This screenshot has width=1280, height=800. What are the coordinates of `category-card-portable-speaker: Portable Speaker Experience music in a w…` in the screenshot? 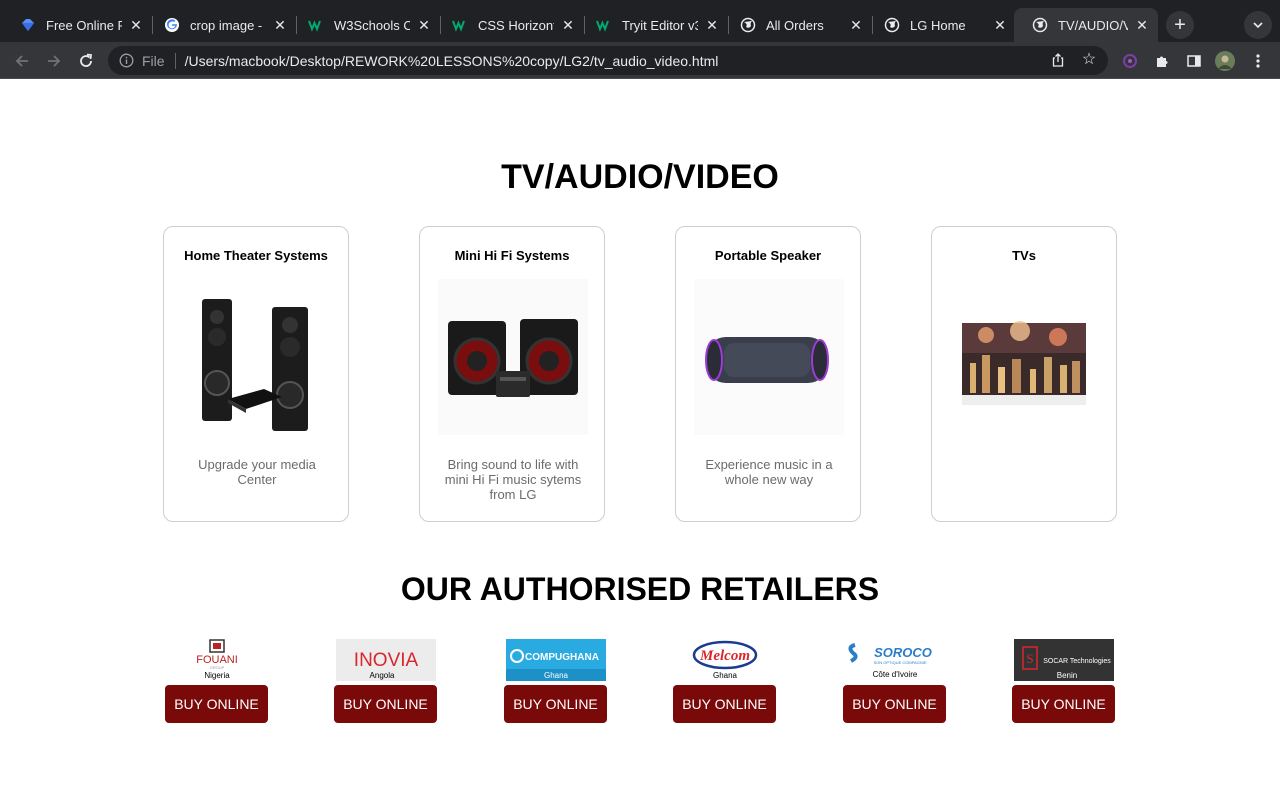 It's located at (768, 374).